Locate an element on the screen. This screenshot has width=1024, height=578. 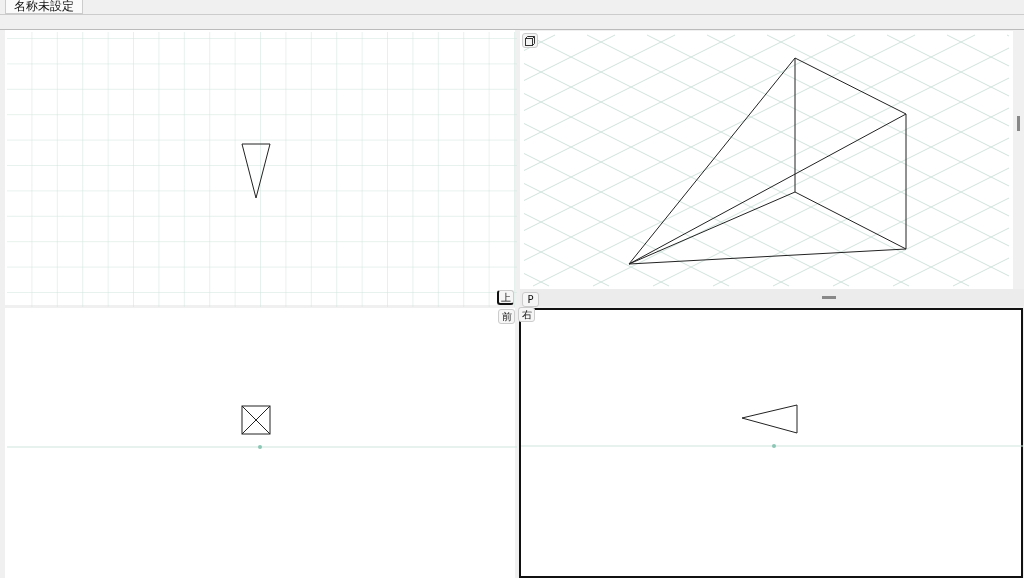
horizontal-scrollbar is located at coordinates (772, 297).